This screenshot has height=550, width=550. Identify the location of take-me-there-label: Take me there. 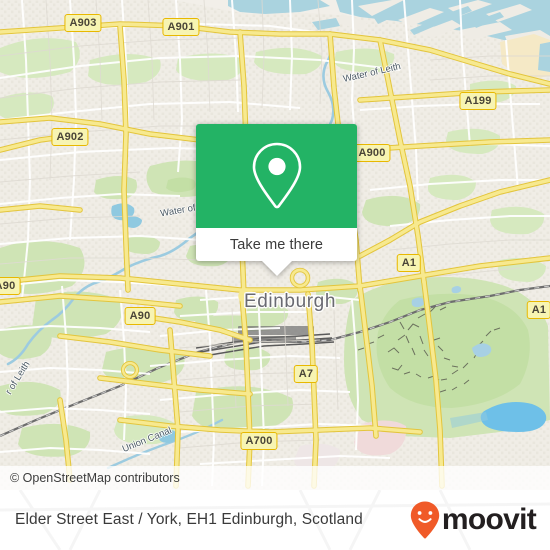
(276, 244).